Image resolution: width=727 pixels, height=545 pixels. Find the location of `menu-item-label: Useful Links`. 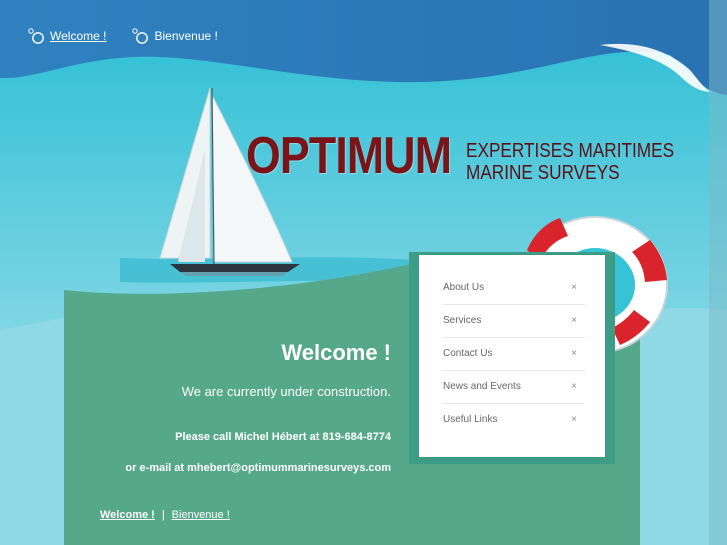

menu-item-label: Useful Links is located at coordinates (470, 419).